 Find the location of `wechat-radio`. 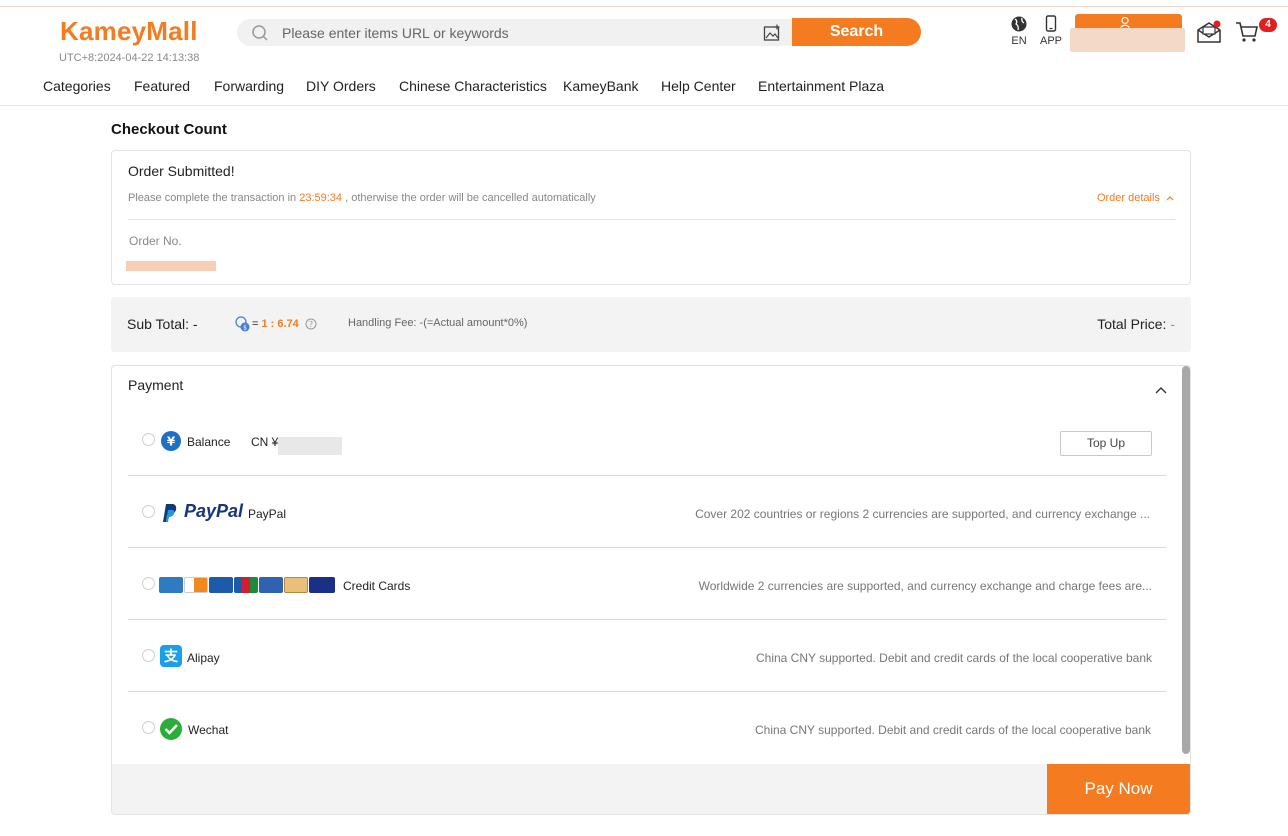

wechat-radio is located at coordinates (148, 727).